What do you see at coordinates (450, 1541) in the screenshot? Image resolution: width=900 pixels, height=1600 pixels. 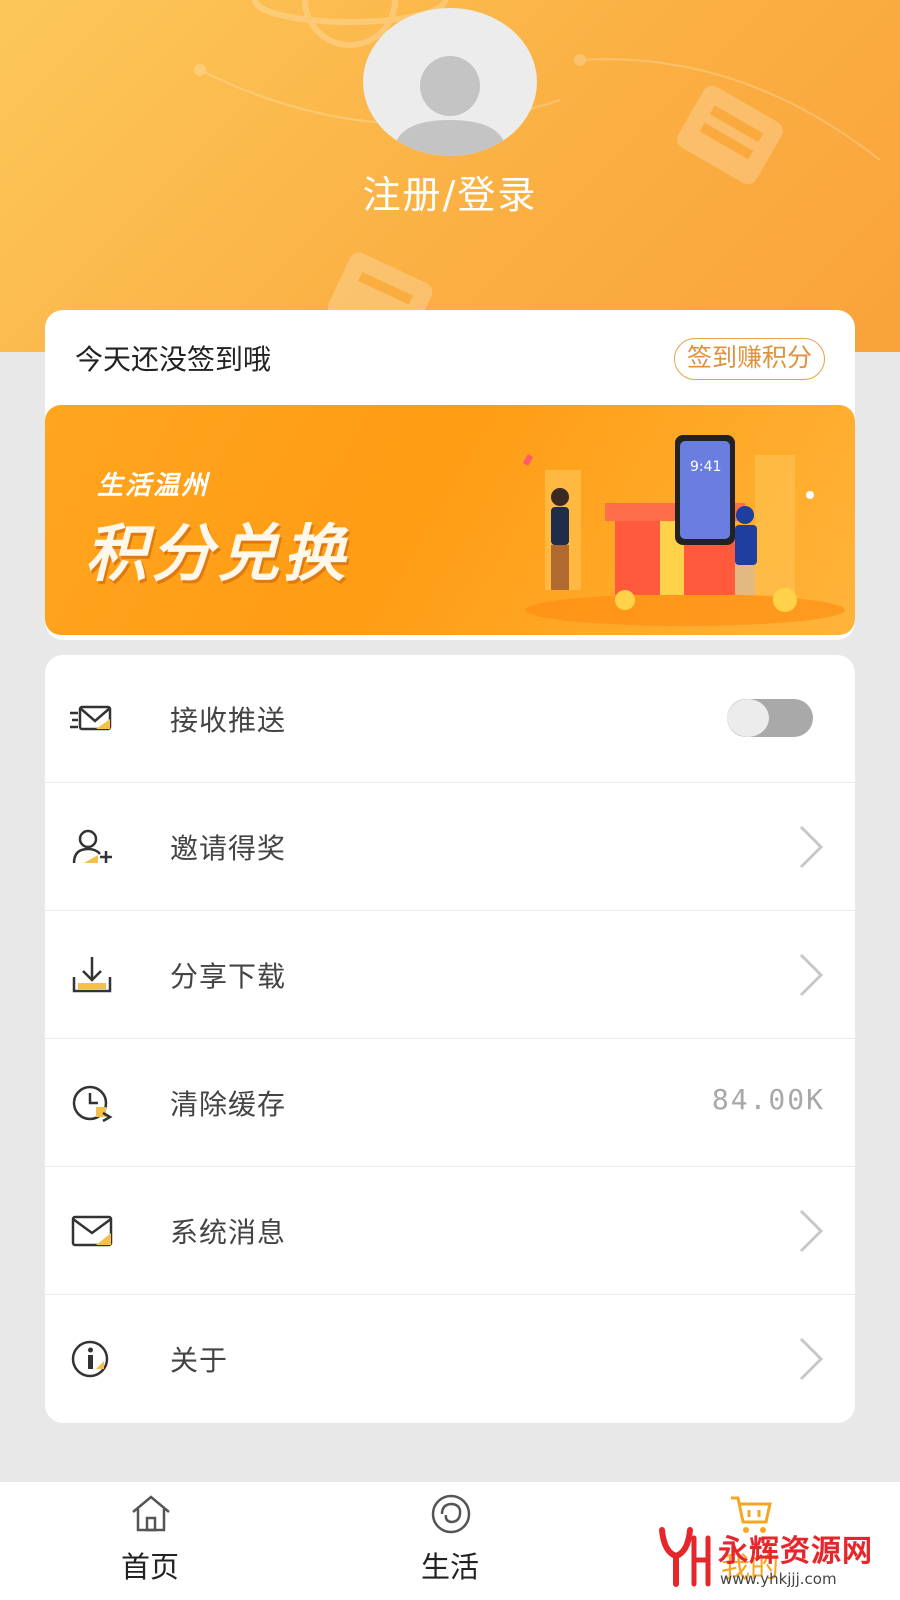 I see `tab-life: 生活` at bounding box center [450, 1541].